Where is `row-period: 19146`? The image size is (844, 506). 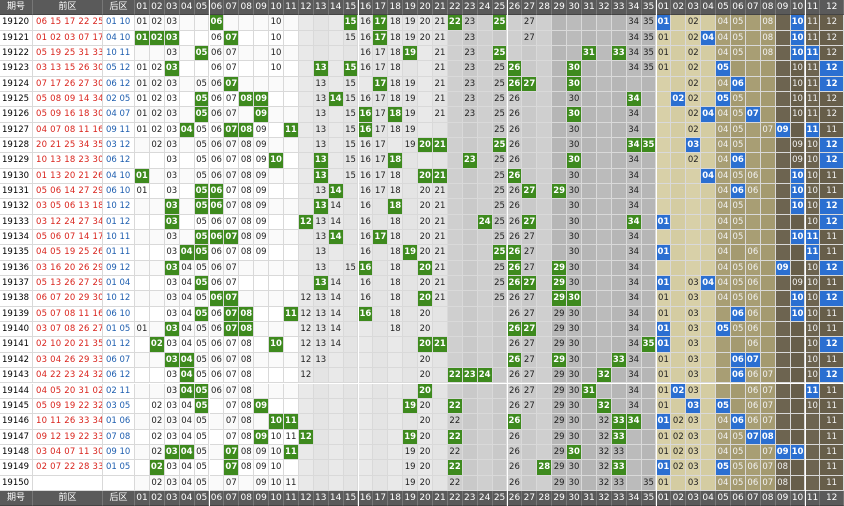
row-period: 19146 is located at coordinates (16, 422).